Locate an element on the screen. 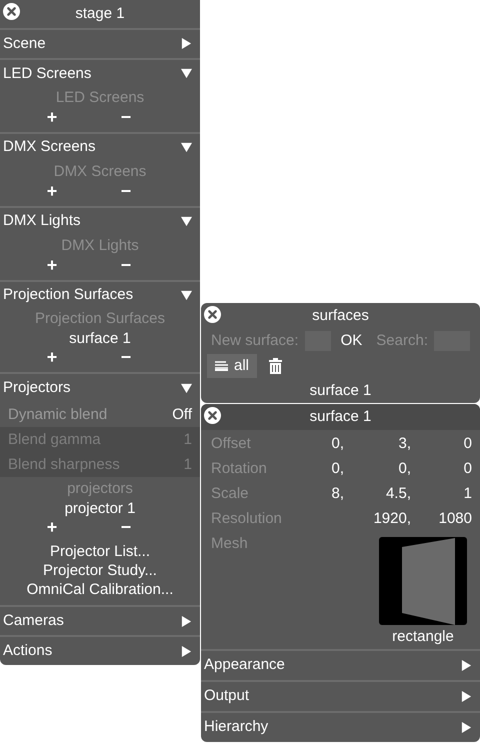 The width and height of the screenshot is (480, 743). setting-value: Off is located at coordinates (182, 414).